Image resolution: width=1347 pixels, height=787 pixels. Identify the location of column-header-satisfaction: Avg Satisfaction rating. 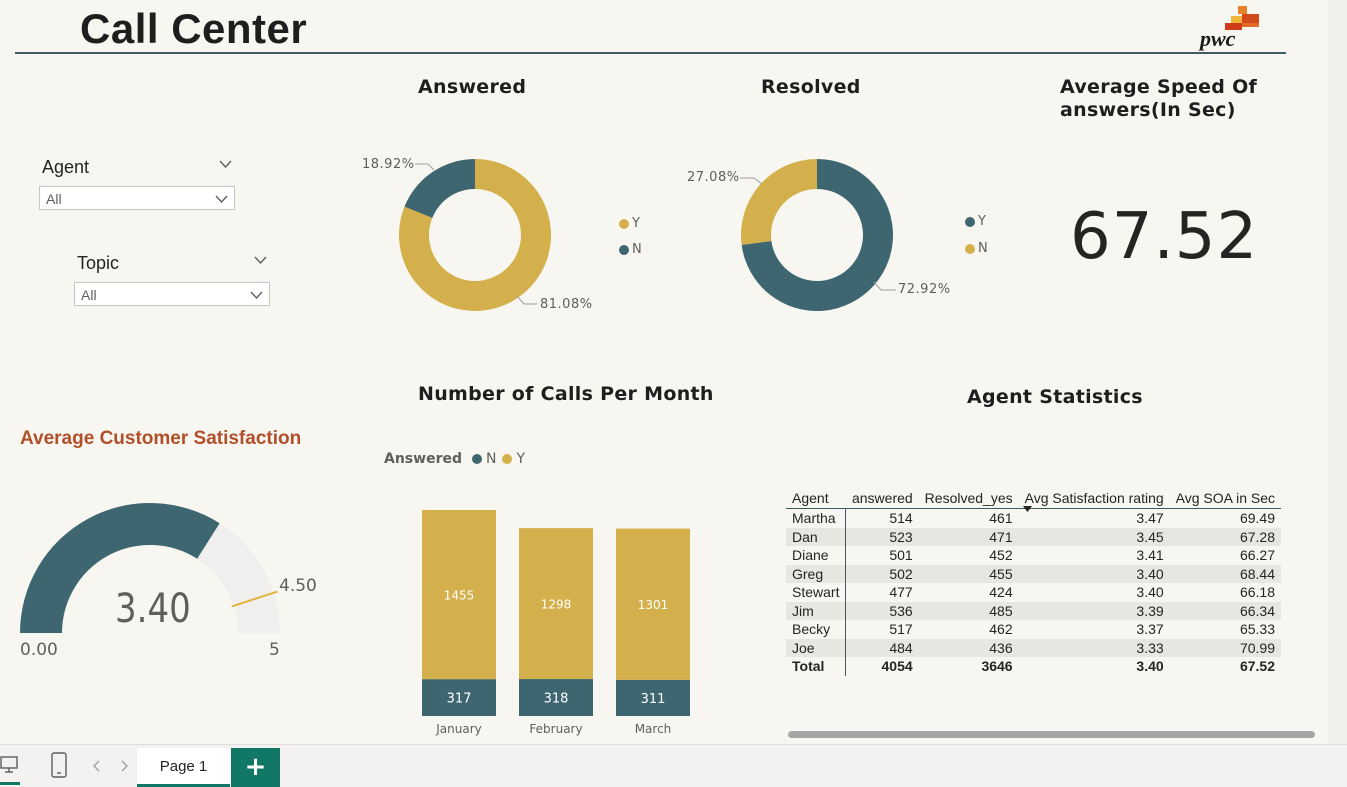
(1094, 495).